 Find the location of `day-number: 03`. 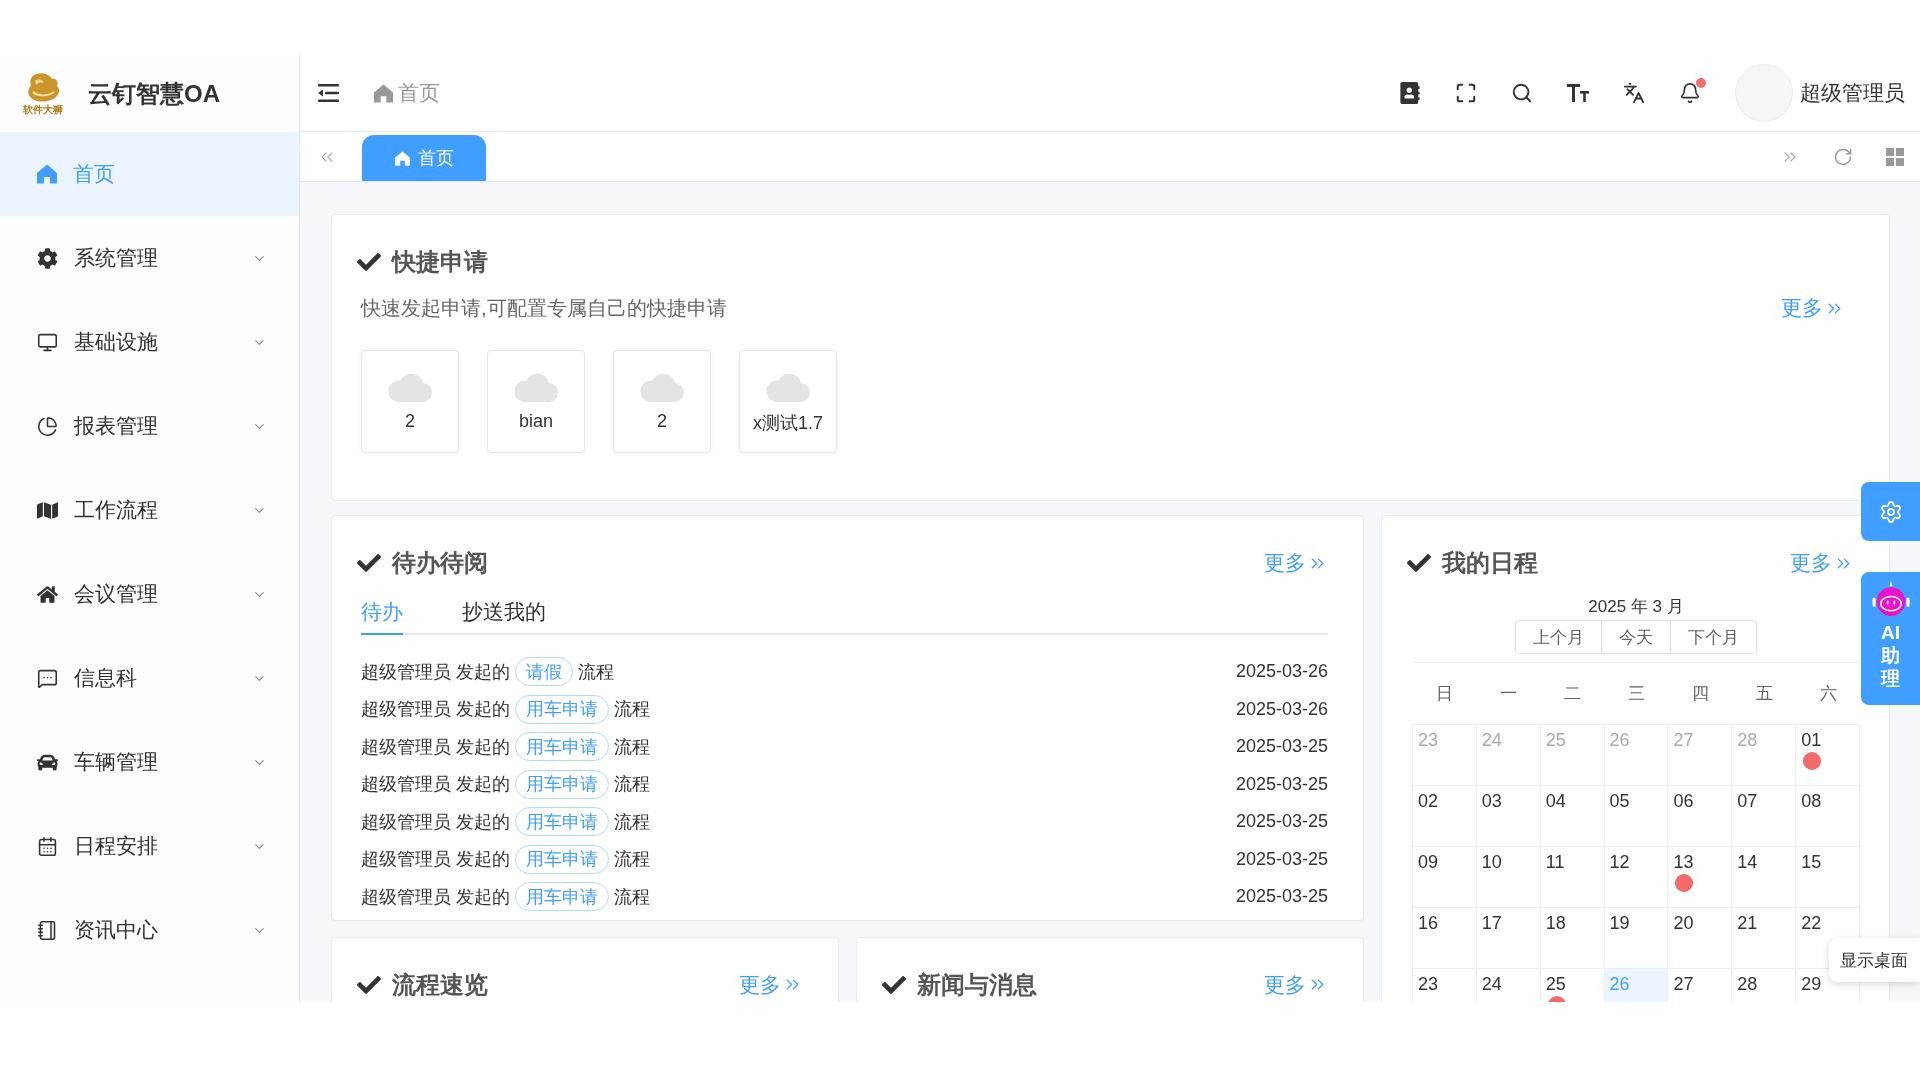

day-number: 03 is located at coordinates (1491, 801).